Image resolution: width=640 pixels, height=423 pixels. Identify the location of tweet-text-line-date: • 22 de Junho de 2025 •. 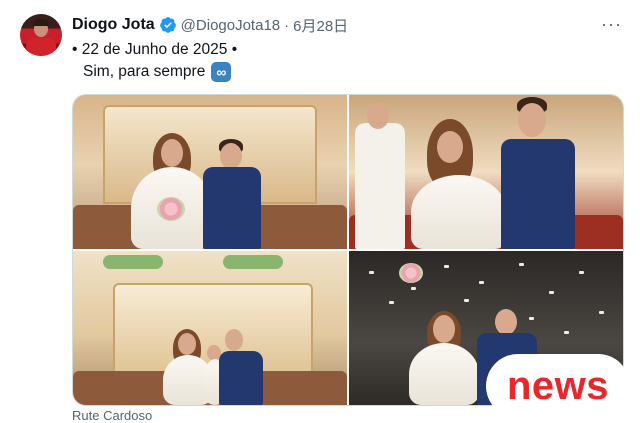
(155, 49).